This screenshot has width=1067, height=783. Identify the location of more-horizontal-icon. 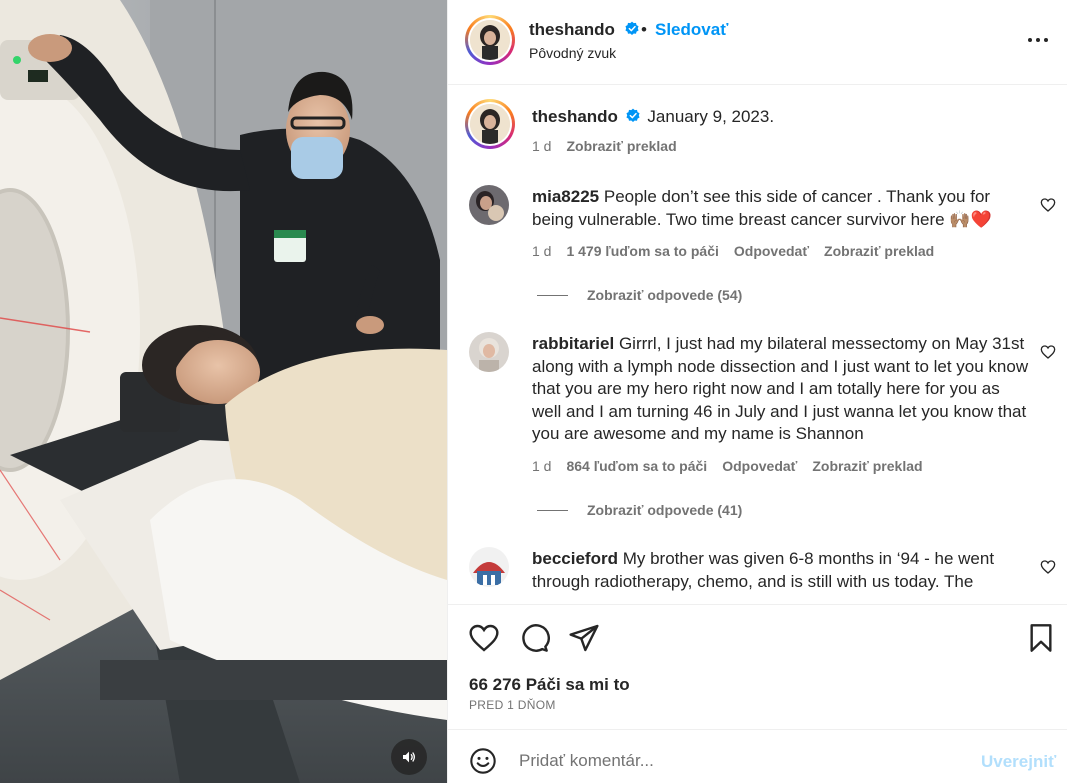
(1038, 40).